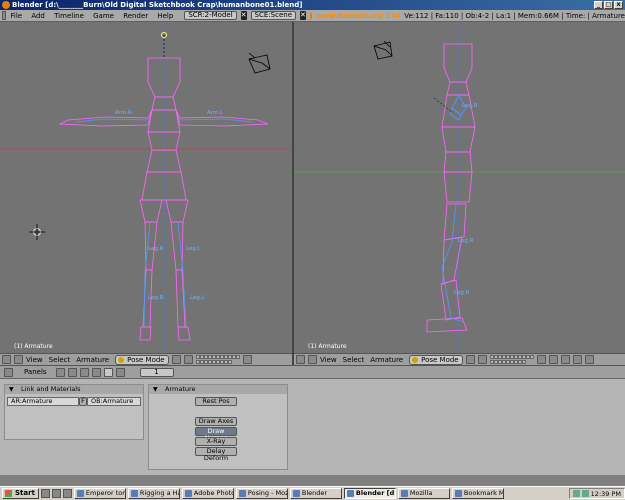 The image size is (625, 500). I want to click on scene-context-icon, so click(120, 372).